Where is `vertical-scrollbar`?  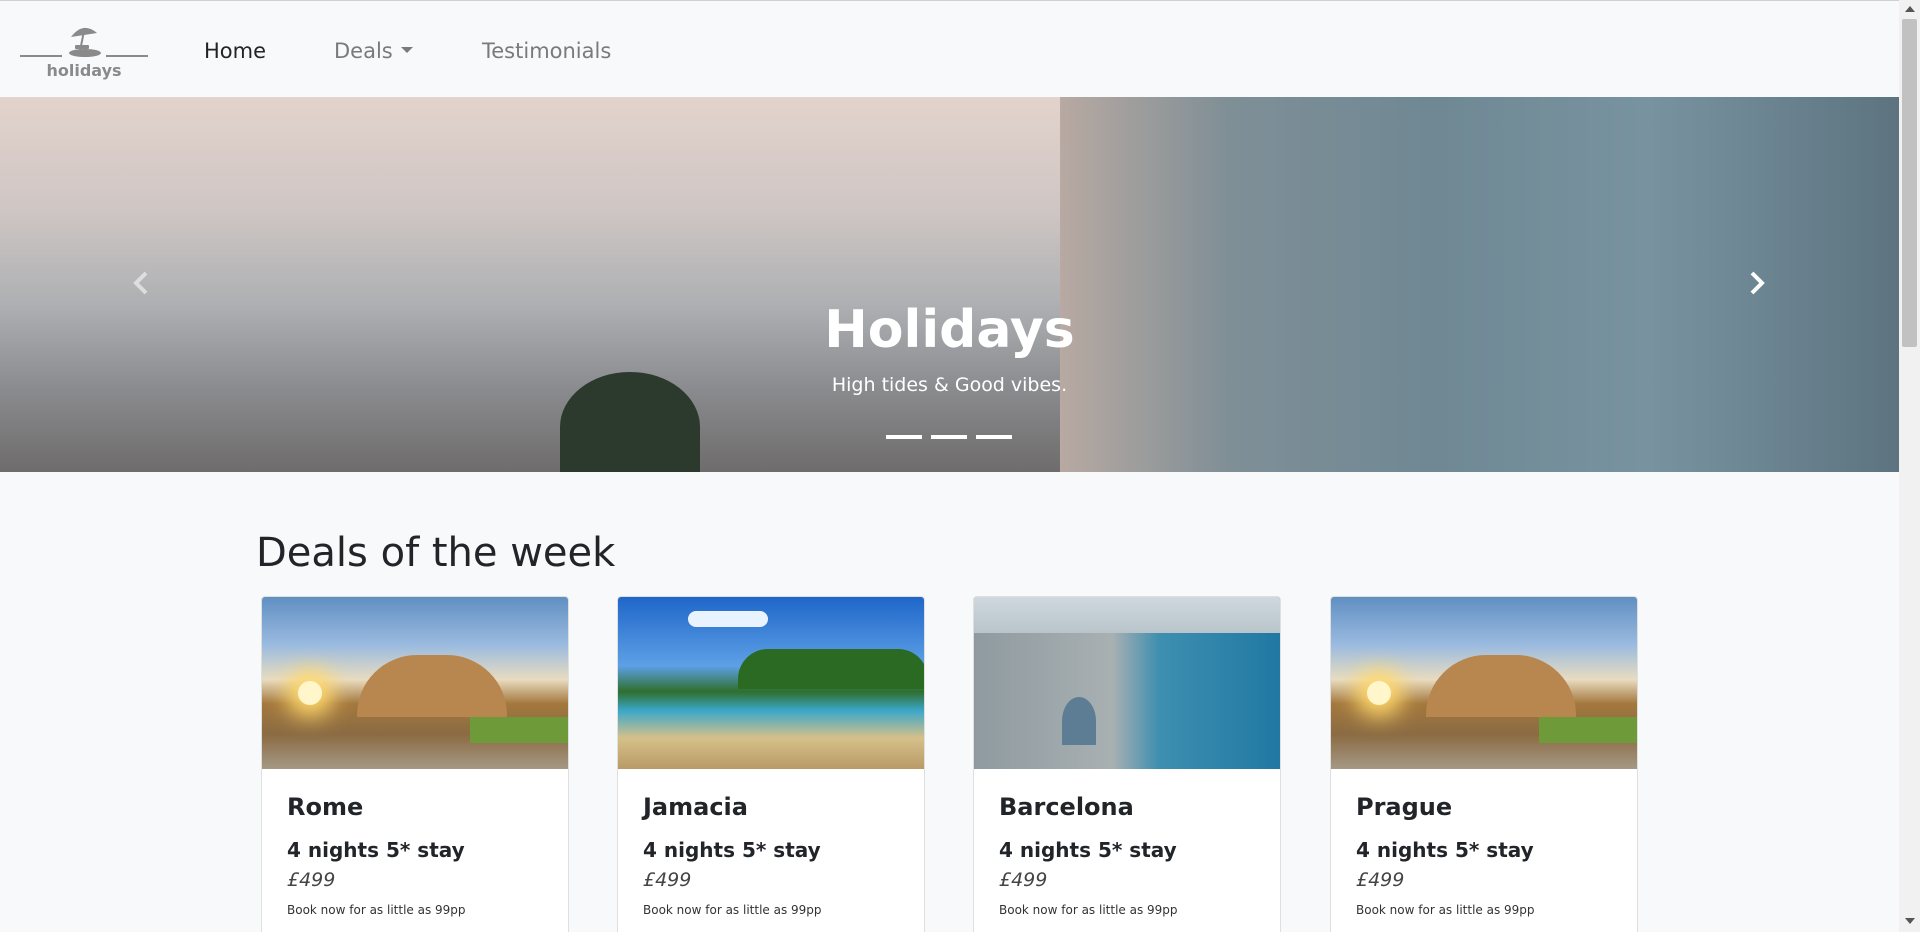 vertical-scrollbar is located at coordinates (1909, 466).